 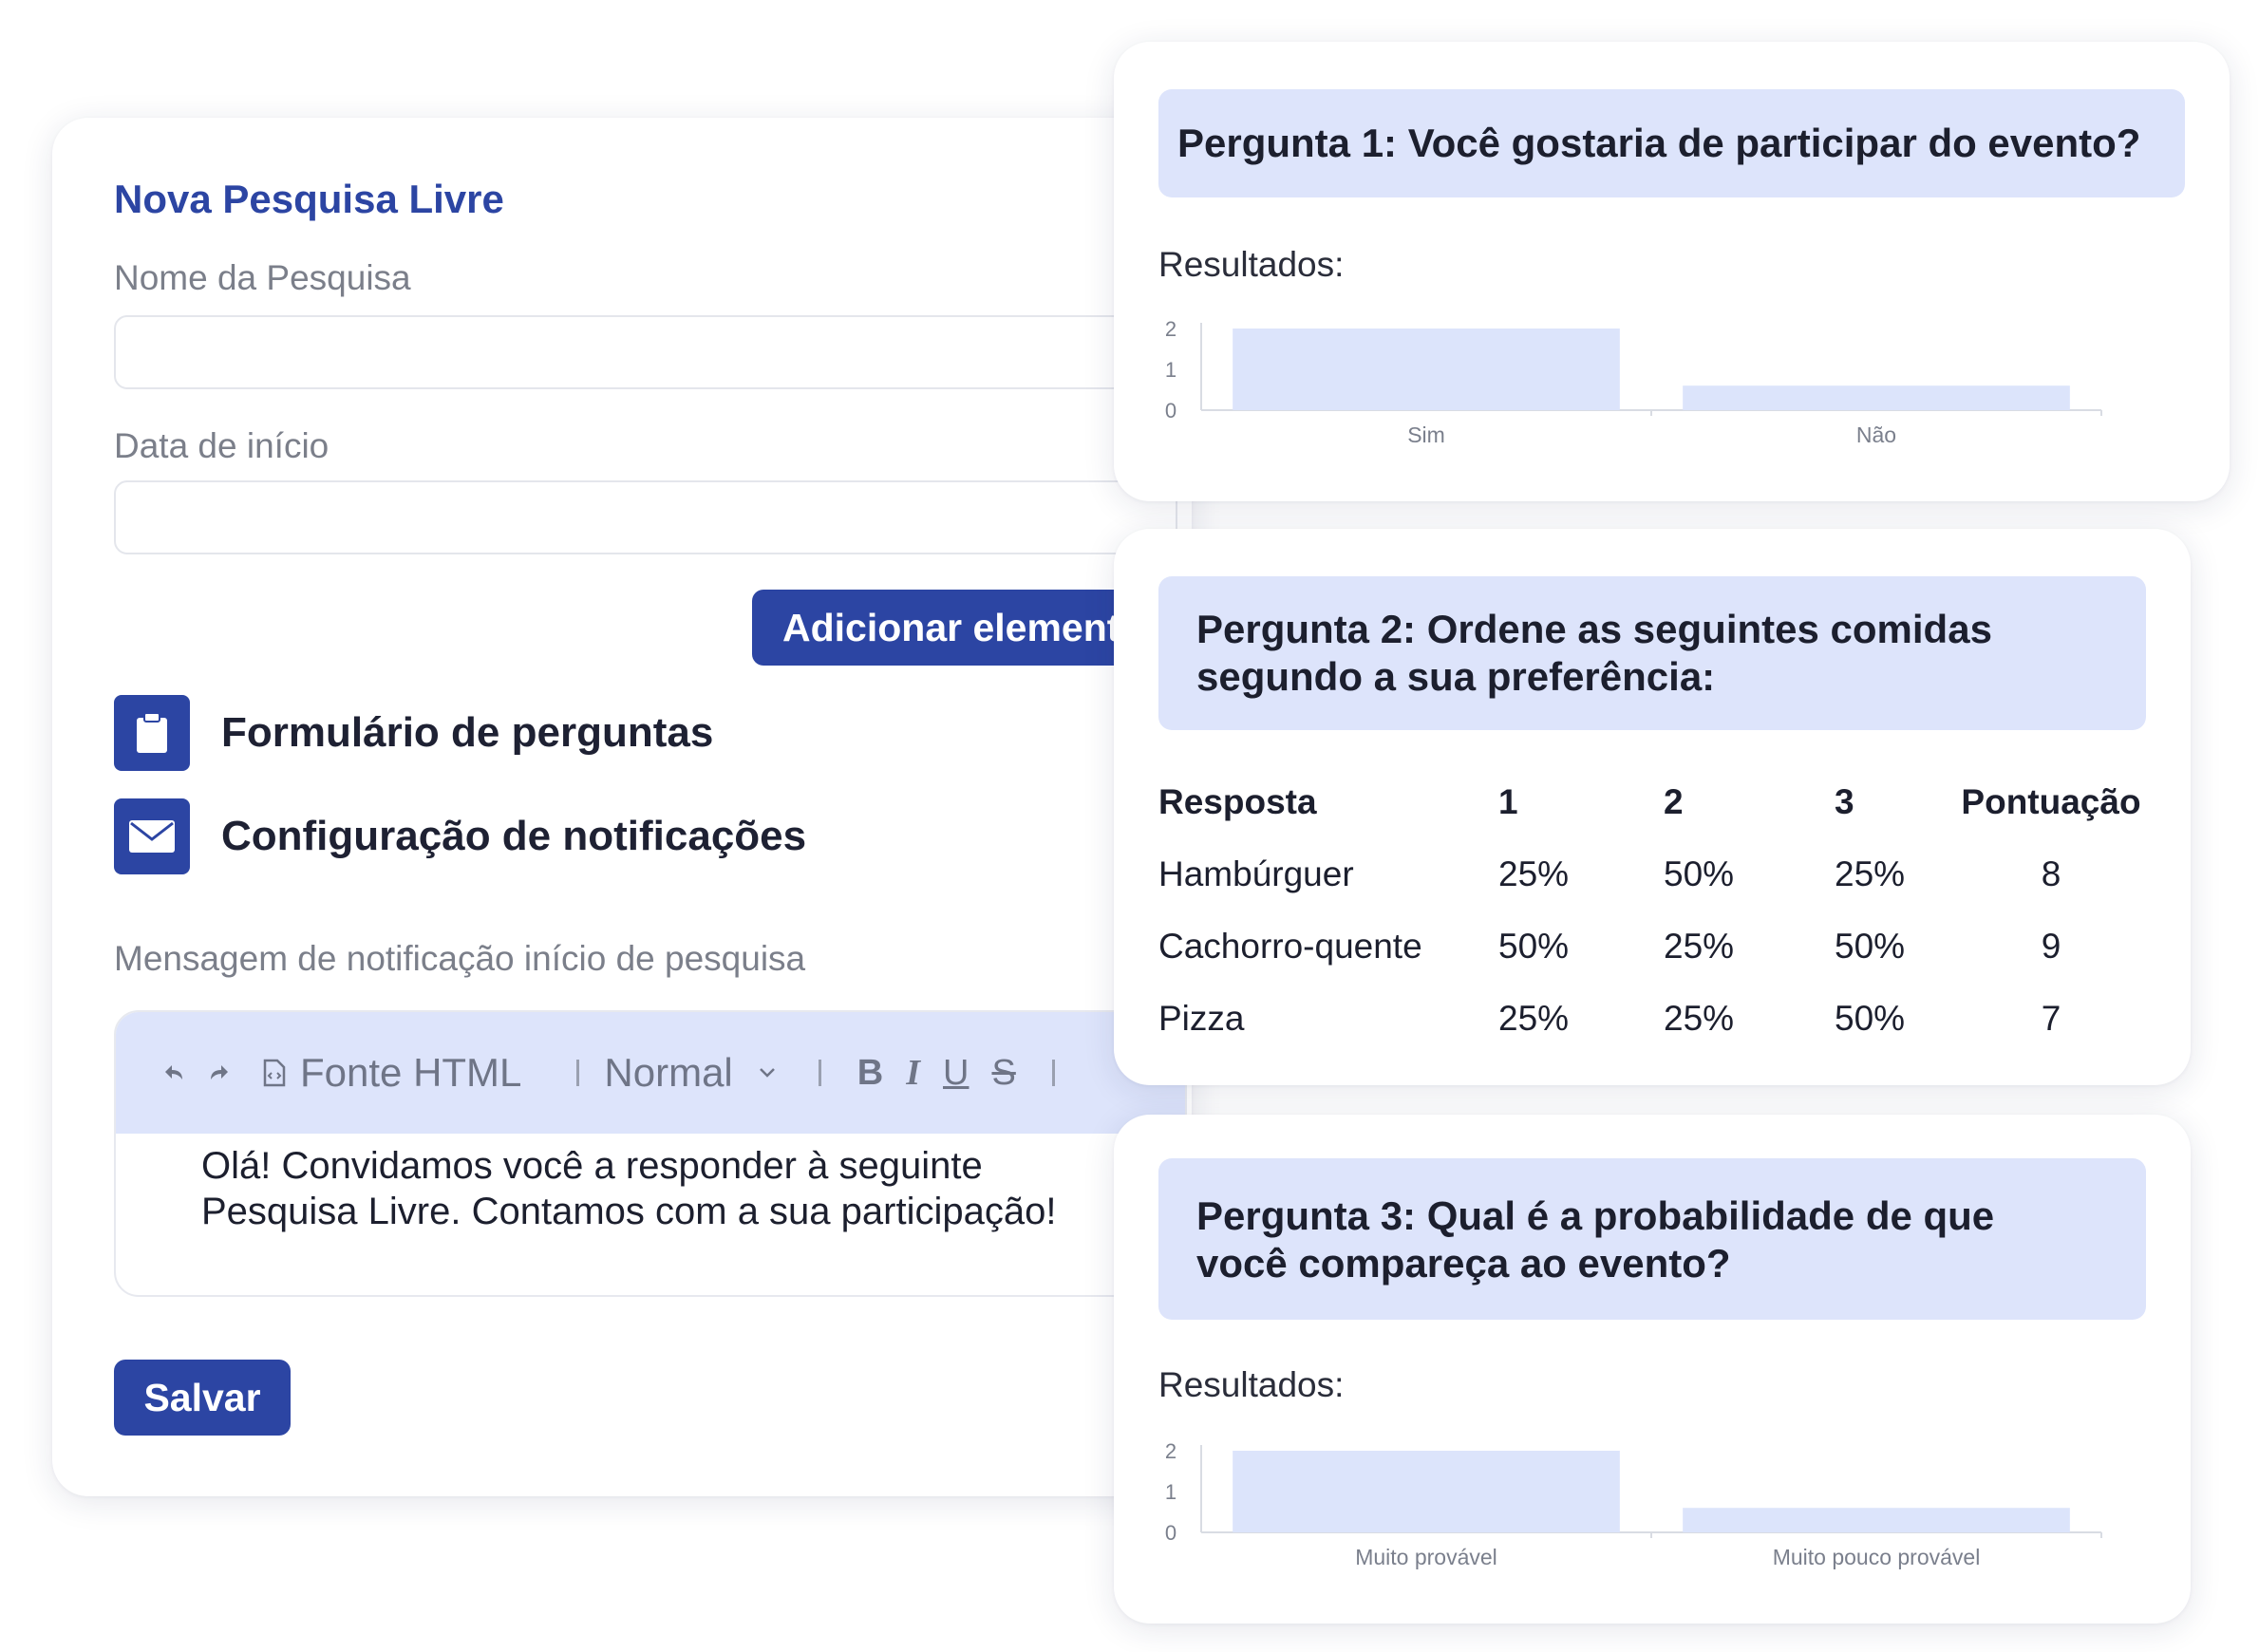 I want to click on table-header-row: Resposta 1 2 3 Pontuação, so click(x=1649, y=802).